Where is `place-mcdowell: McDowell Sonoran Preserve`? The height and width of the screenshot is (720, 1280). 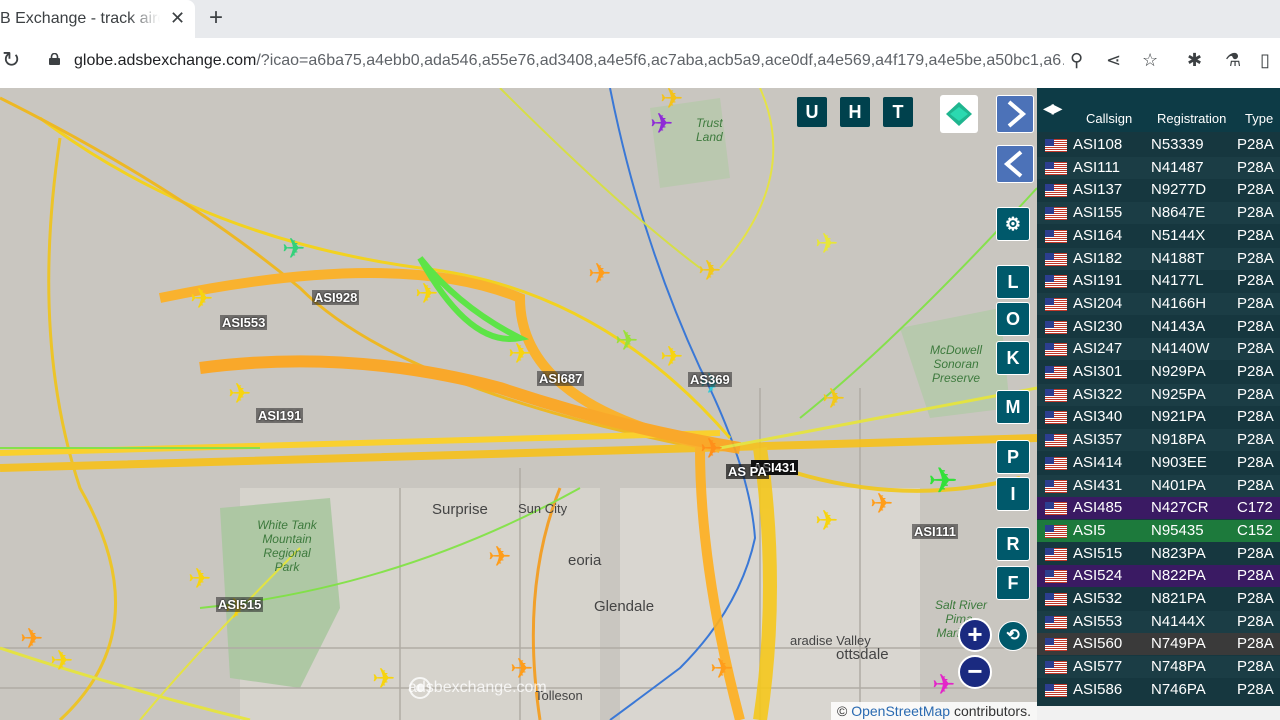
place-mcdowell: McDowell Sonoran Preserve is located at coordinates (956, 364).